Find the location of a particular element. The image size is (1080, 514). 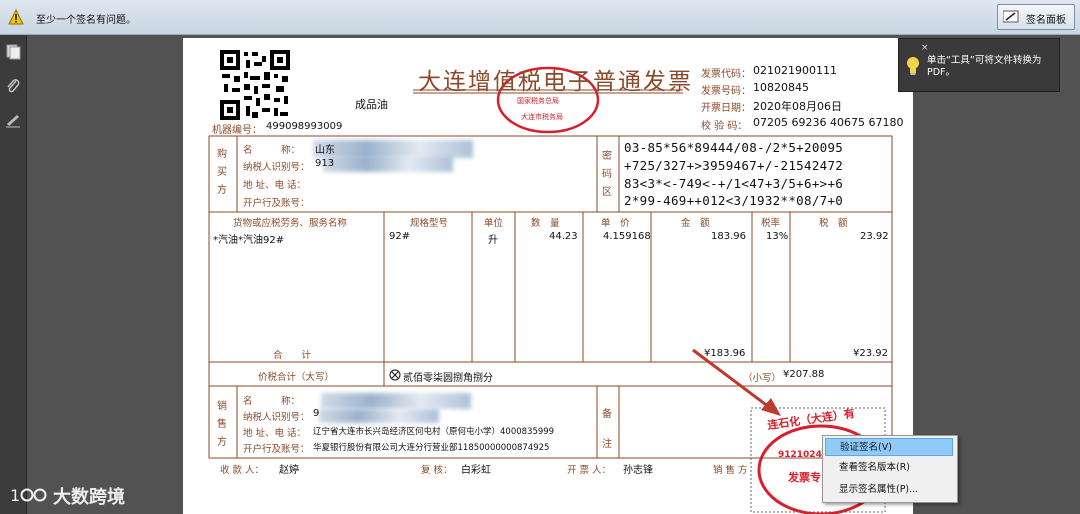

total-tax: ¥23.92 is located at coordinates (870, 353).